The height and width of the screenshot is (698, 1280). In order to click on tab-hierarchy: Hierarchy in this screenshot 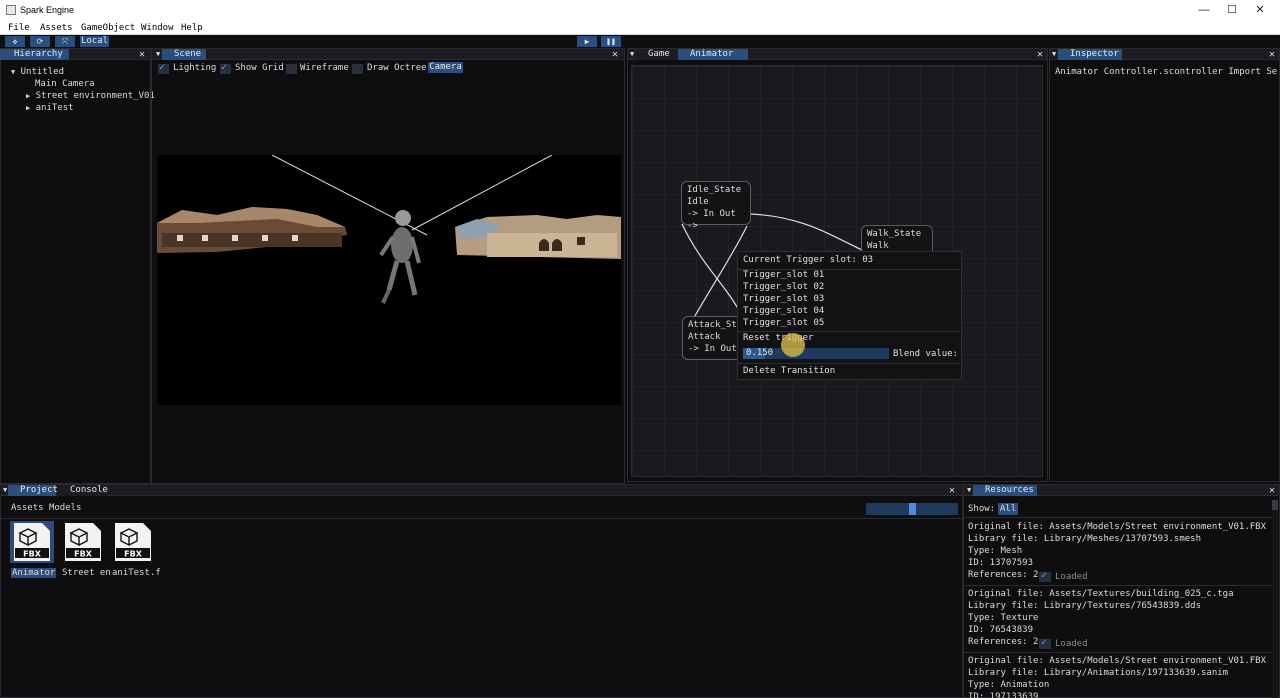, I will do `click(34, 54)`.